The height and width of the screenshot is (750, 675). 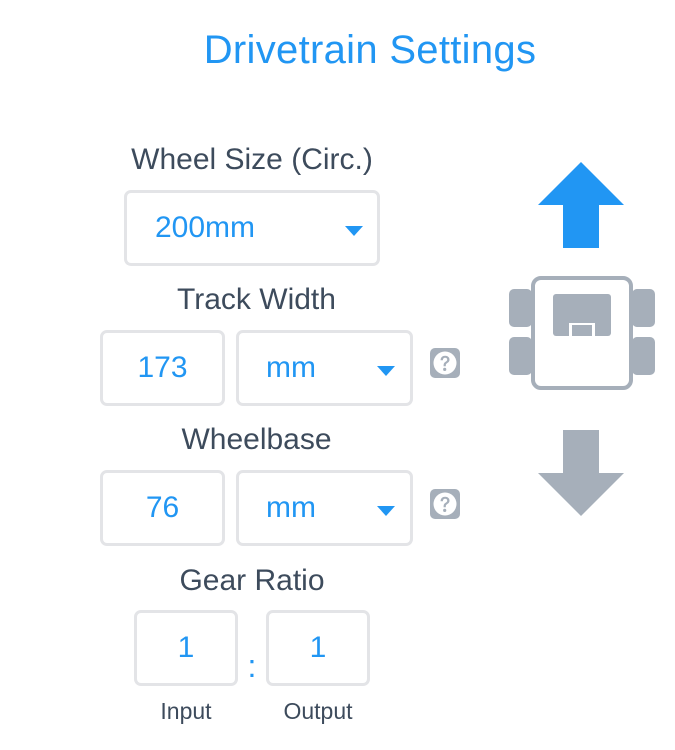 What do you see at coordinates (291, 507) in the screenshot?
I see `wheelbase-unit-value: mm` at bounding box center [291, 507].